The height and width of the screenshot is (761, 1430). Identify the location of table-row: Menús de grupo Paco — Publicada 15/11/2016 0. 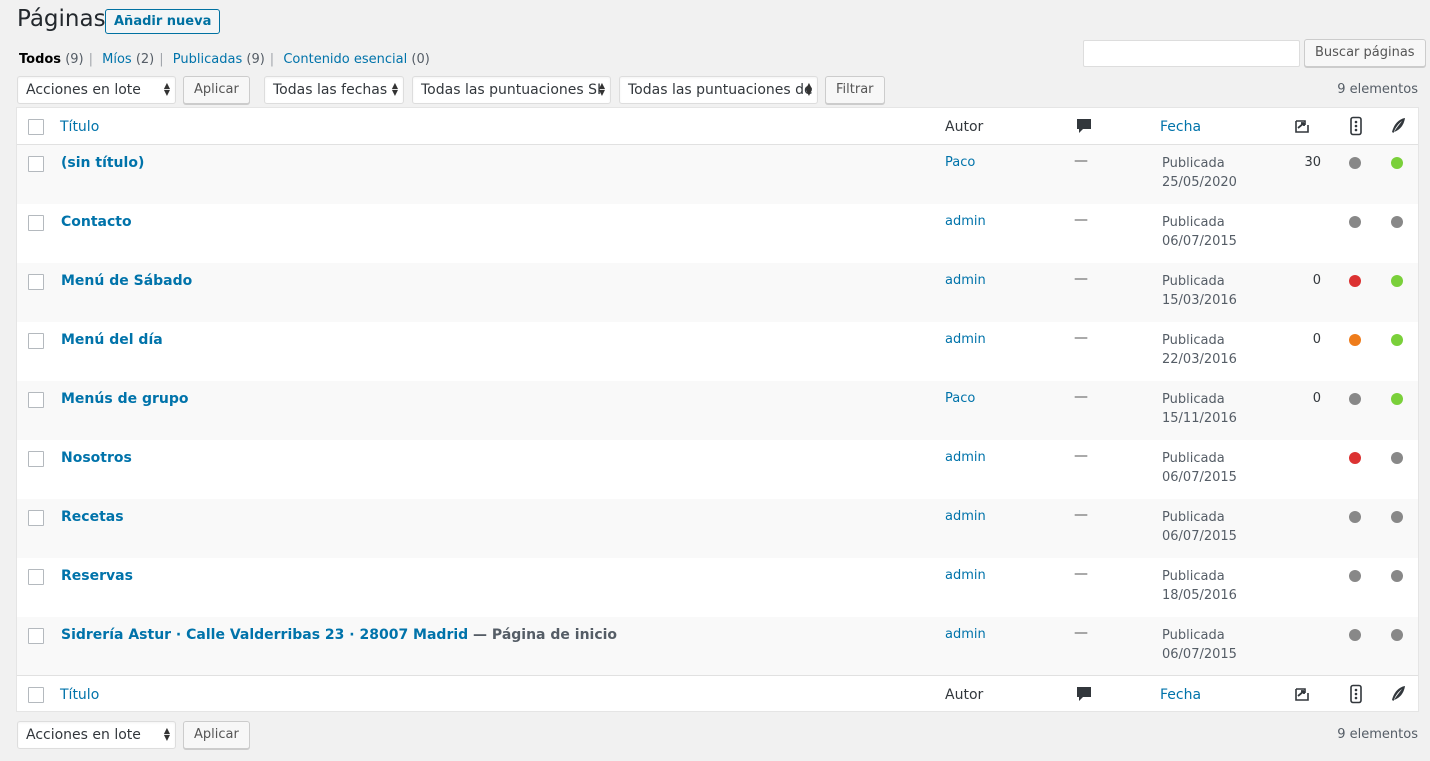
(717, 410).